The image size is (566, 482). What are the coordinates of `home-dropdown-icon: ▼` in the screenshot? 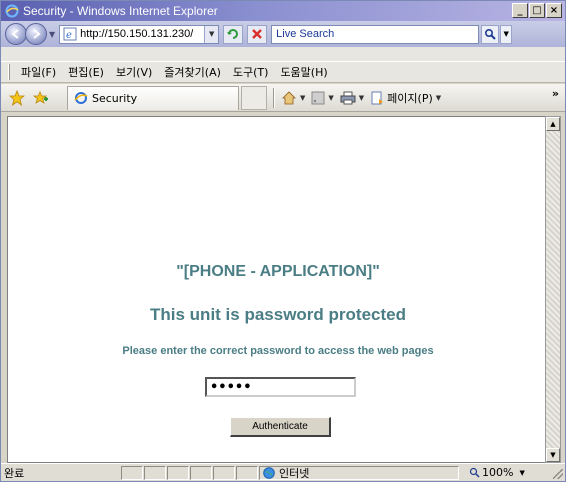 It's located at (302, 98).